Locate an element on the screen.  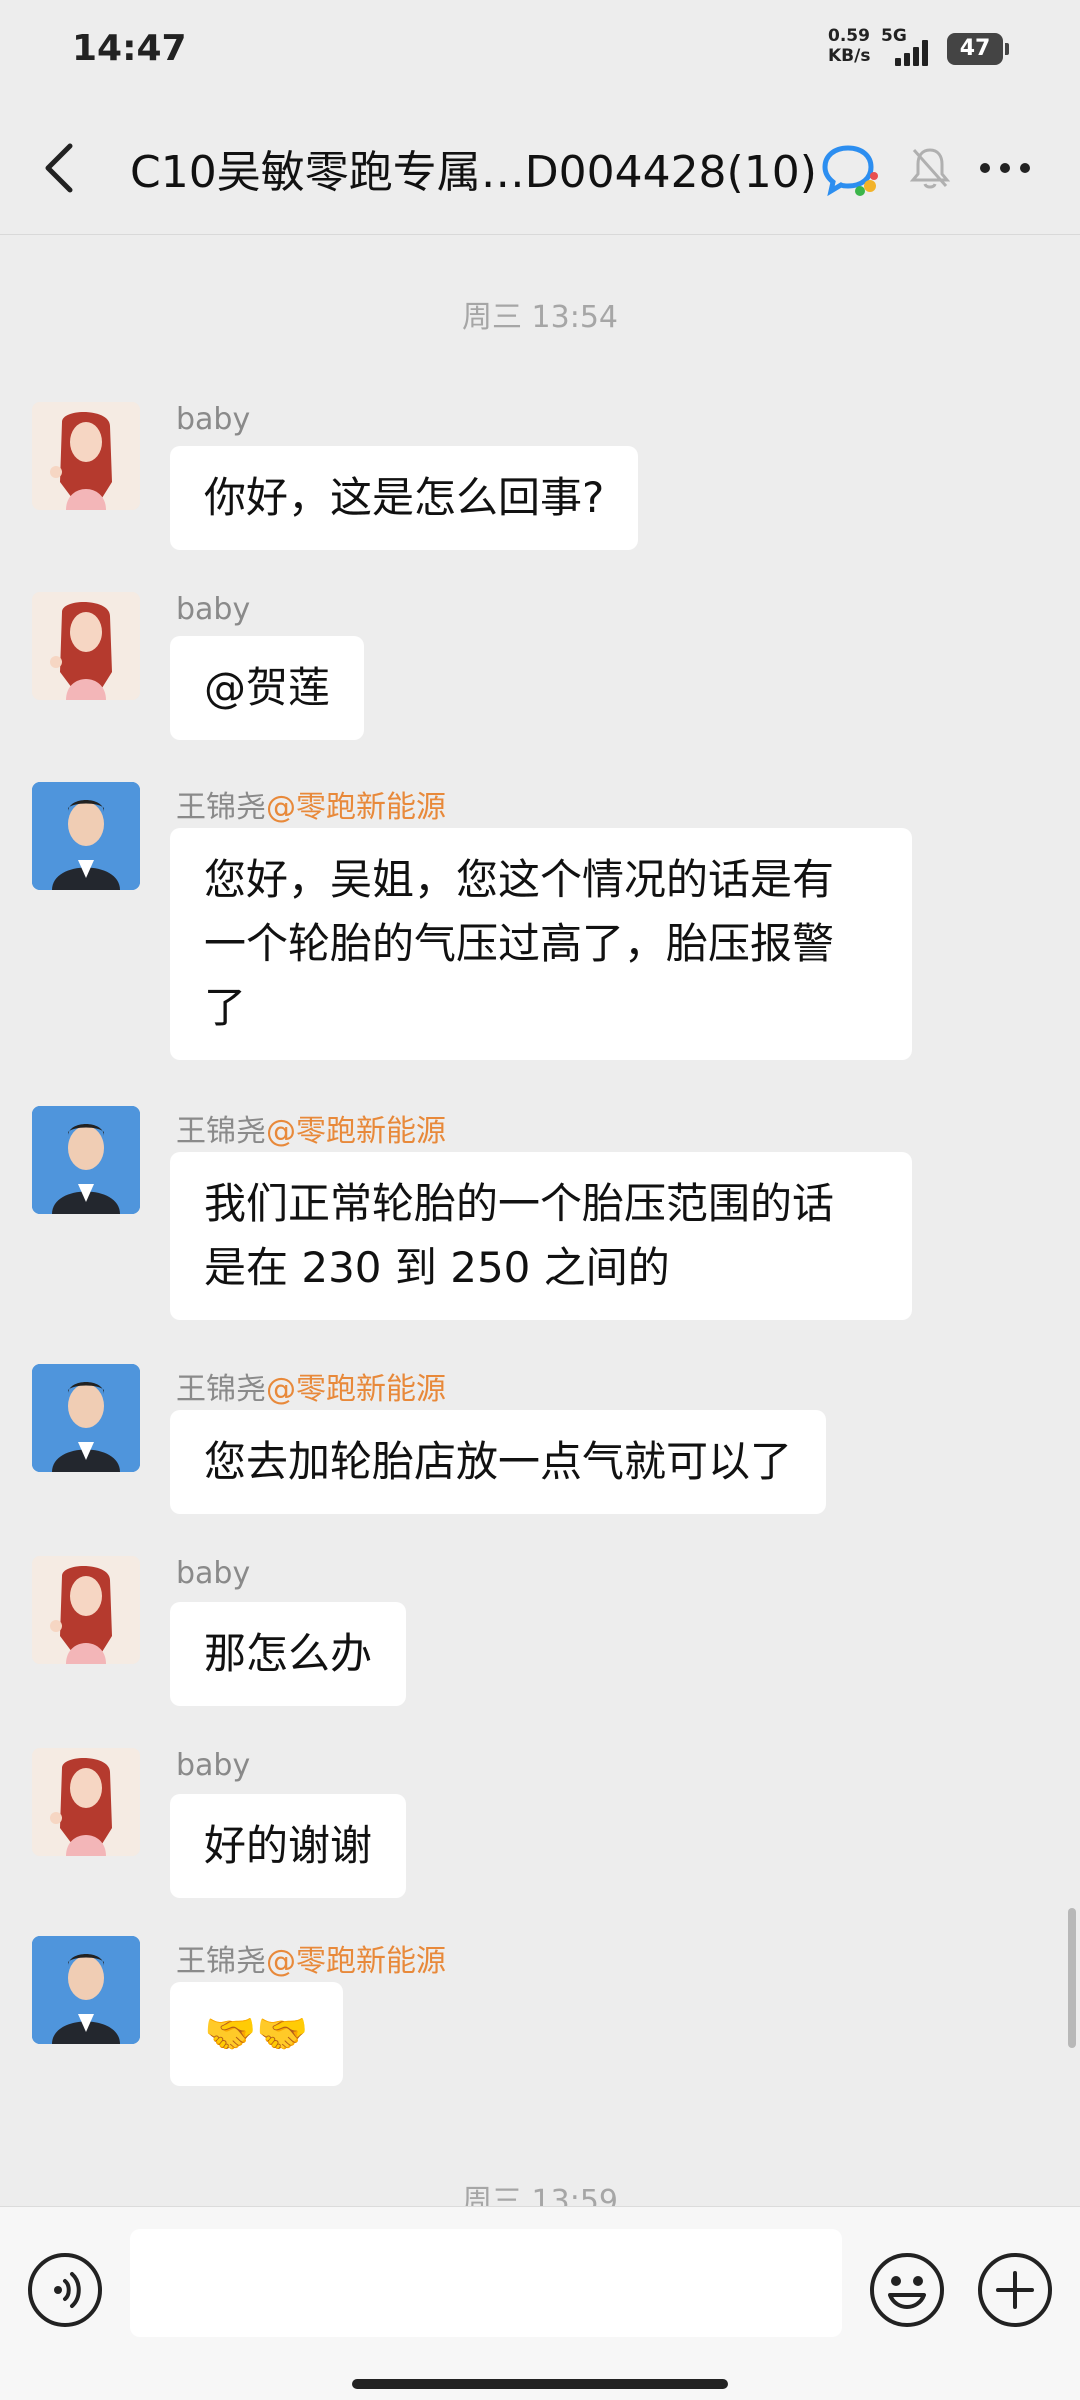
emoji-button is located at coordinates (907, 2290).